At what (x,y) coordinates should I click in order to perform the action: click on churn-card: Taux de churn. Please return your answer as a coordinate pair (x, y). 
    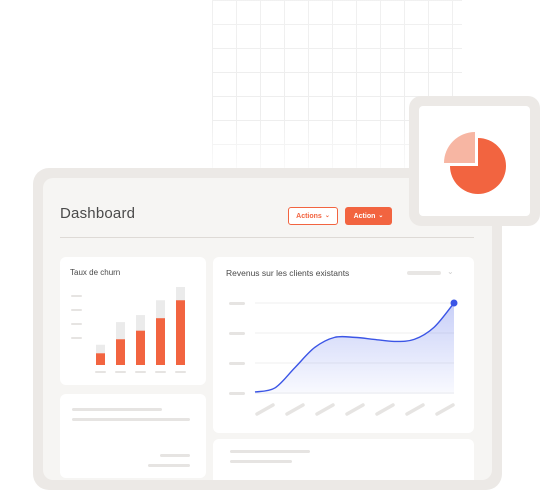
    Looking at the image, I should click on (133, 321).